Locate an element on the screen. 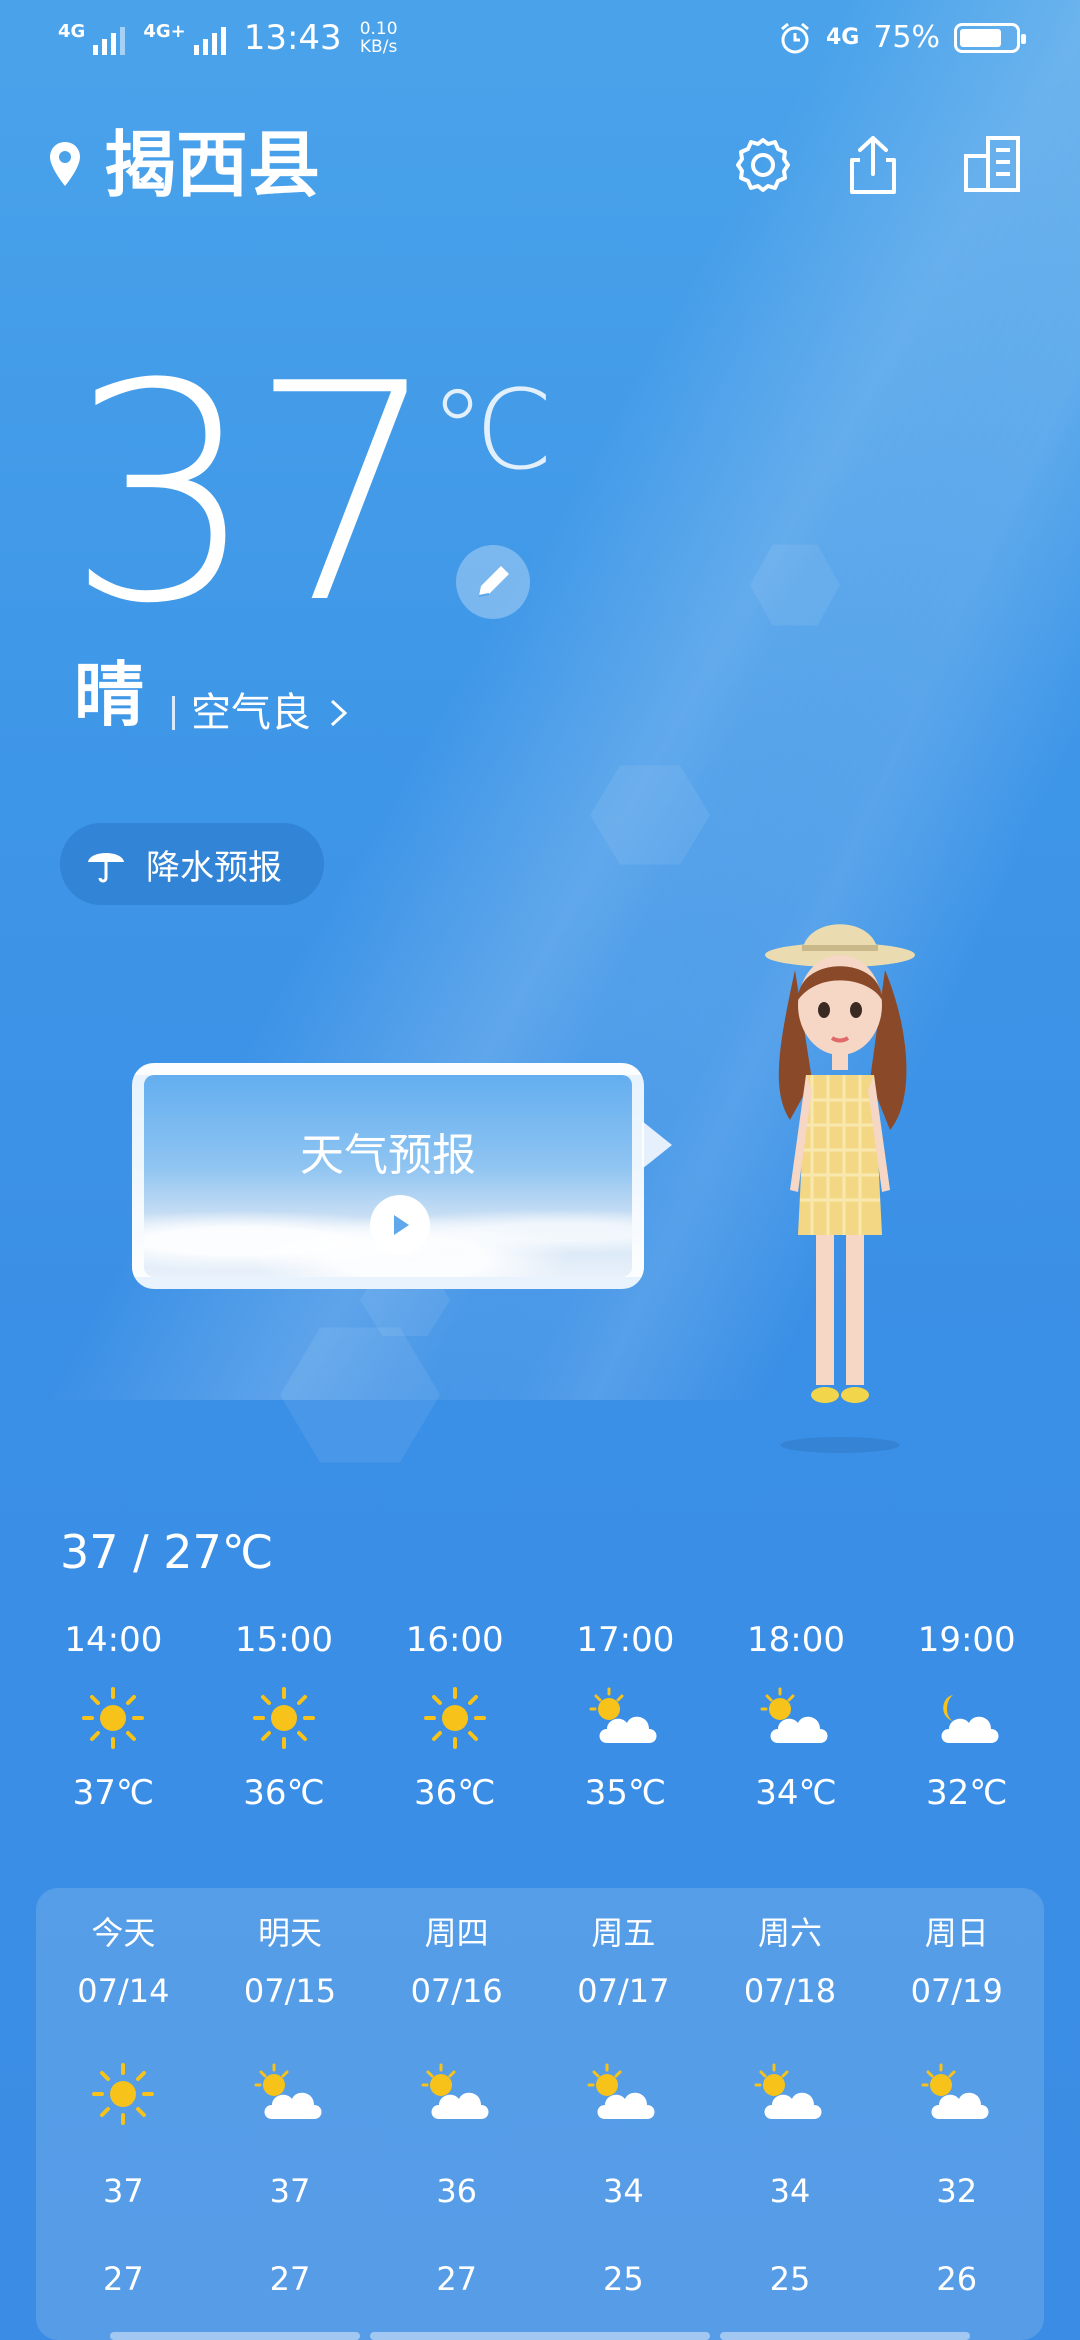 Image resolution: width=1080 pixels, height=2340 pixels. gear-icon is located at coordinates (763, 165).